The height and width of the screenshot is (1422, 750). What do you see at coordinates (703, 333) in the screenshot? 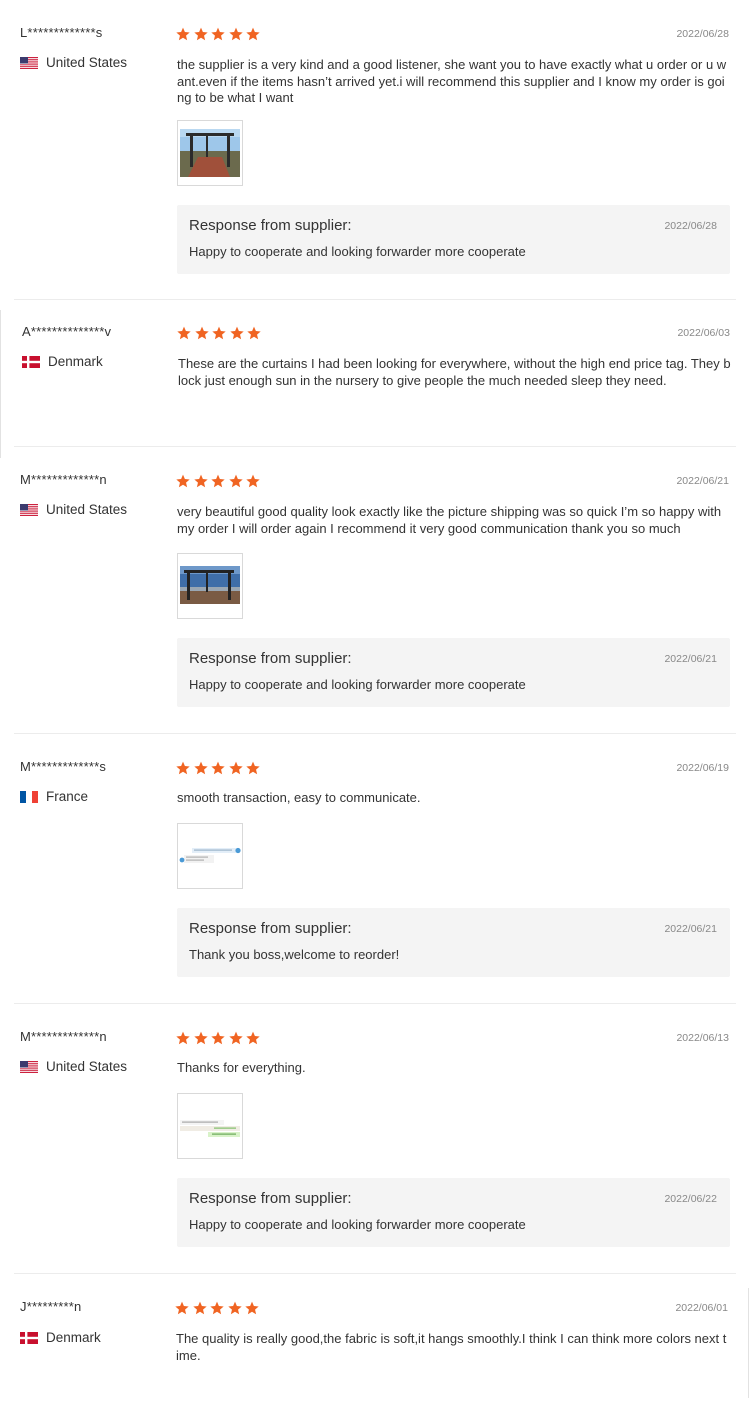
I see `review-date: 2022/06/03` at bounding box center [703, 333].